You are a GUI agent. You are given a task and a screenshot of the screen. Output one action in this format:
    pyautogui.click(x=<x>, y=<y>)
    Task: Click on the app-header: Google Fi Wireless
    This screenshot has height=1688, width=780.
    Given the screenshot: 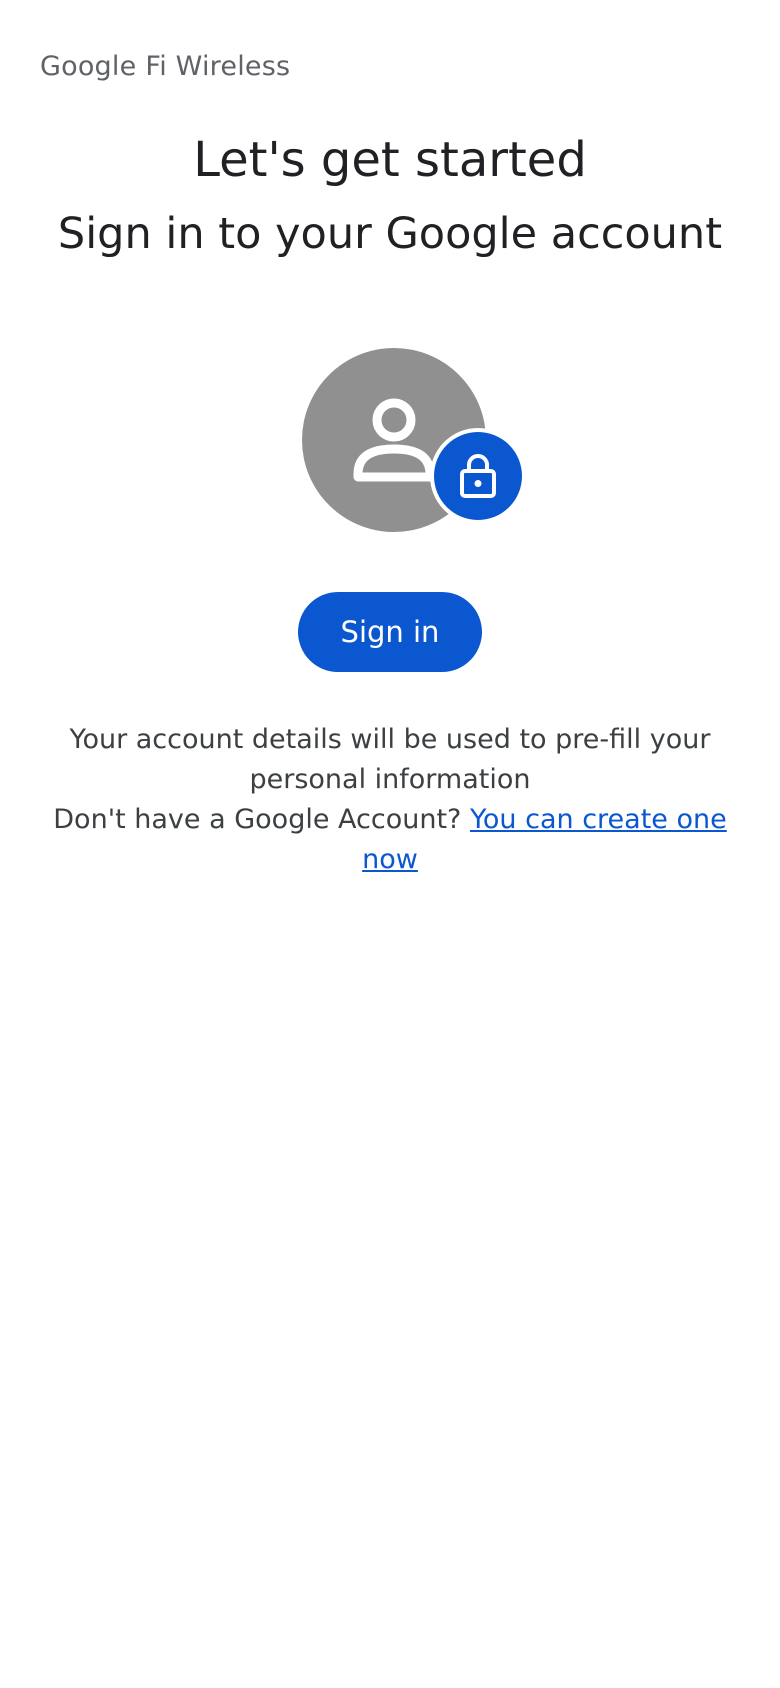 What is the action you would take?
    pyautogui.click(x=165, y=66)
    